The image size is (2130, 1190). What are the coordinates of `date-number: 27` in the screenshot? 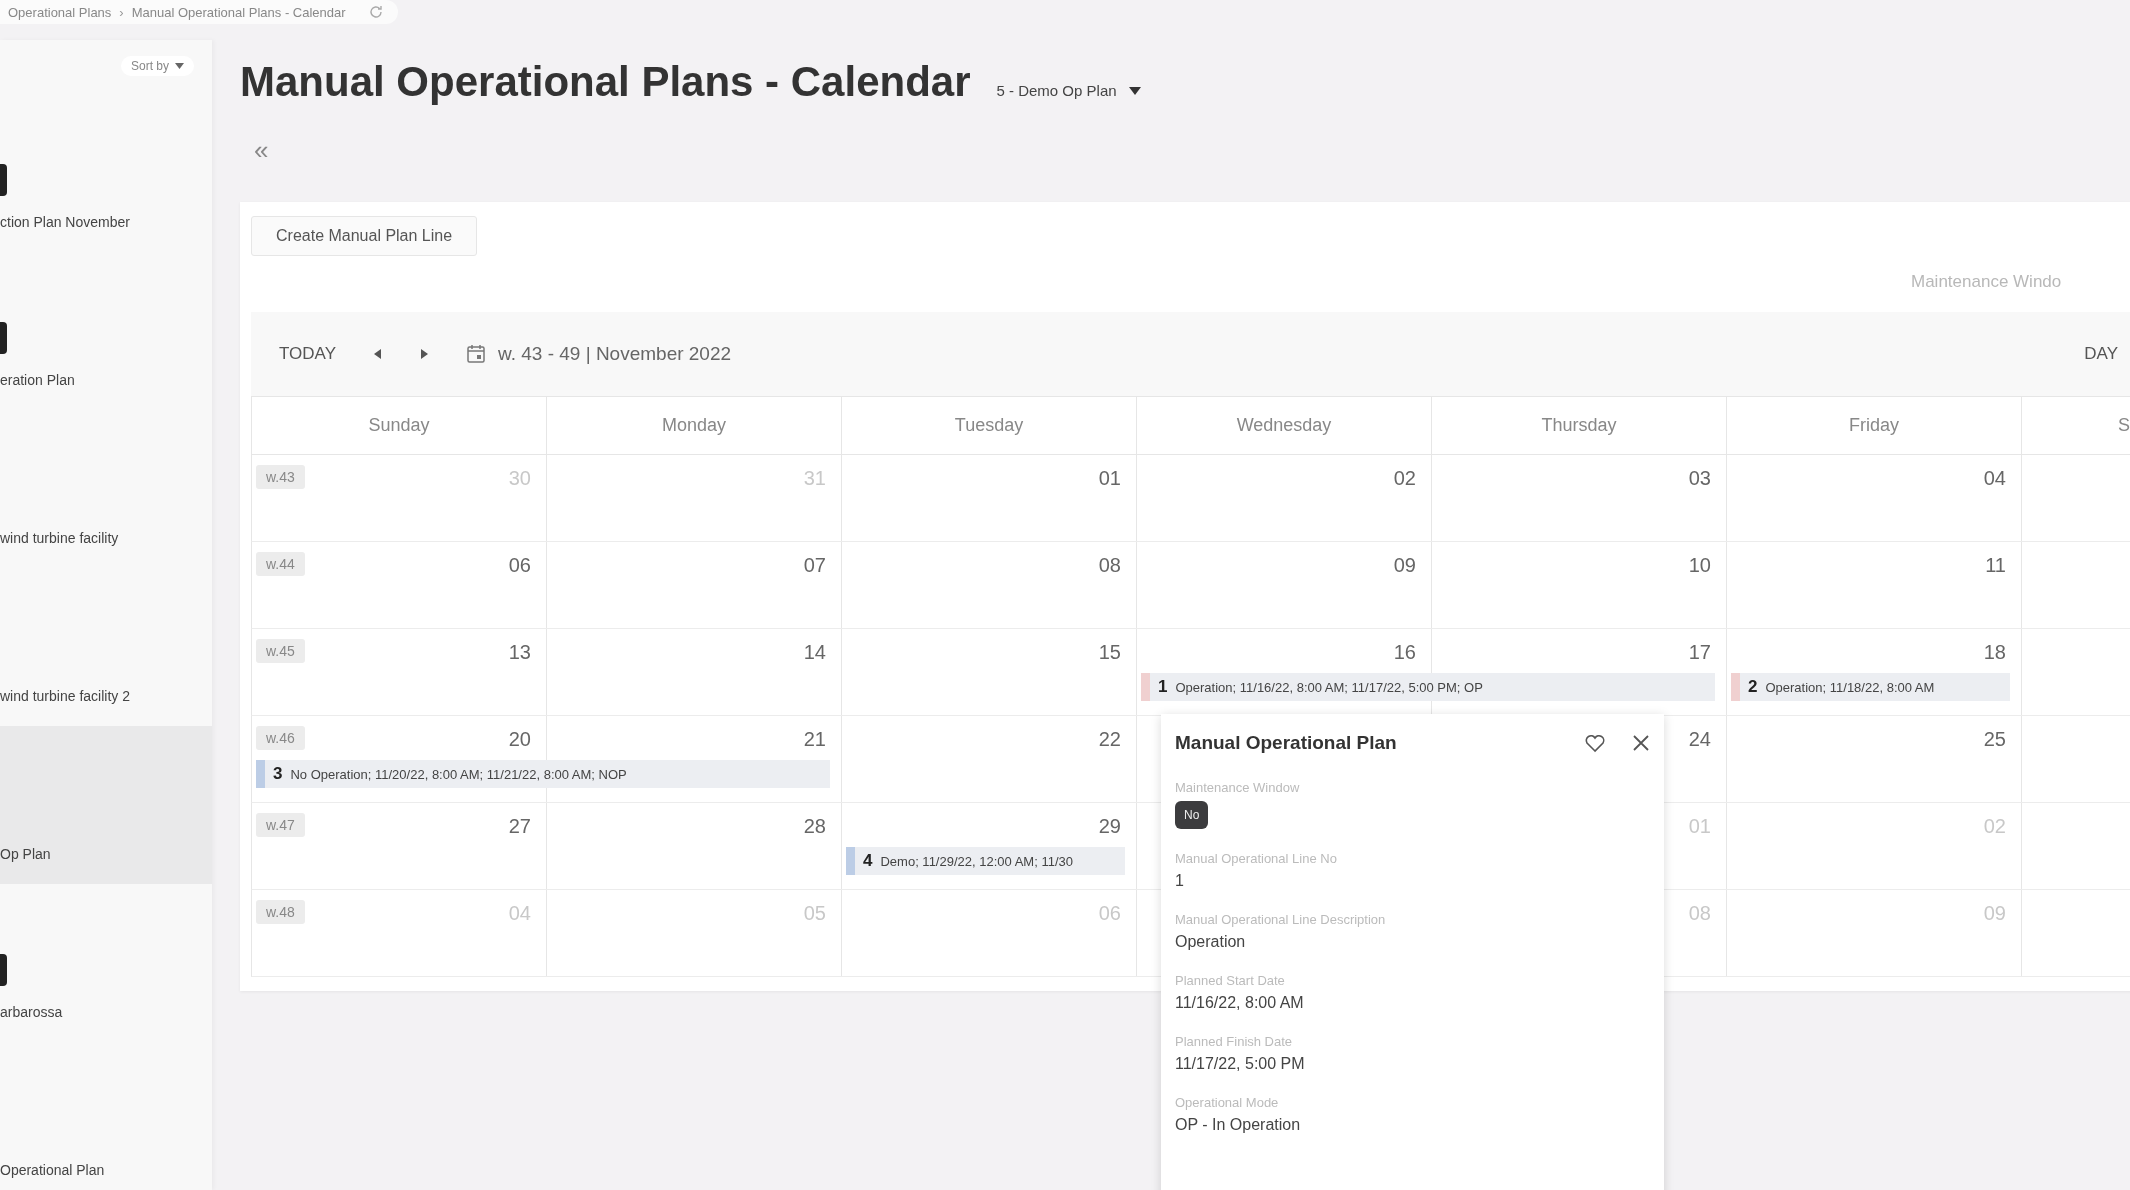 It's located at (519, 826).